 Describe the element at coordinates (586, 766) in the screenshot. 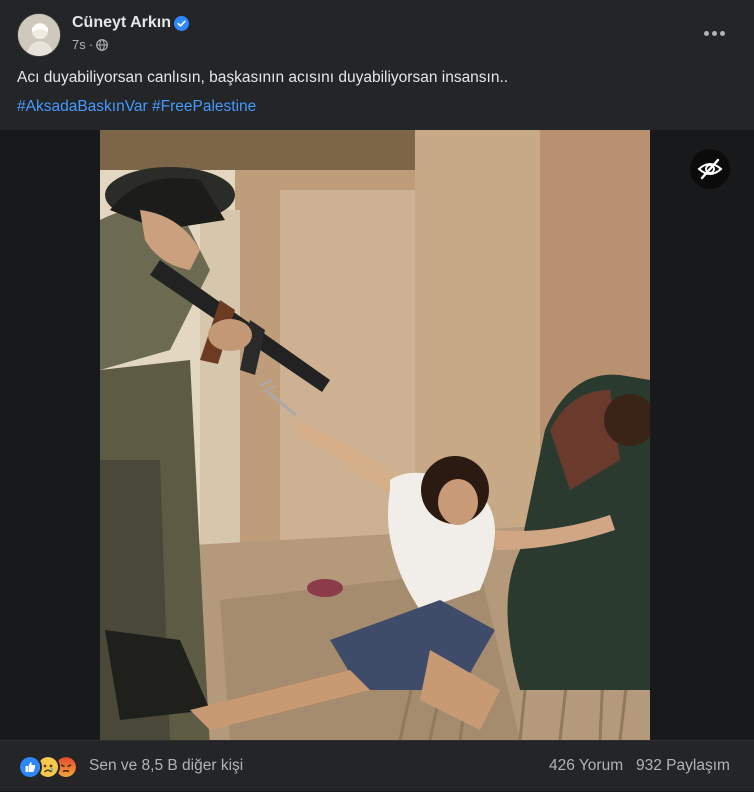

I see `comments-count: 426 Yorum` at that location.